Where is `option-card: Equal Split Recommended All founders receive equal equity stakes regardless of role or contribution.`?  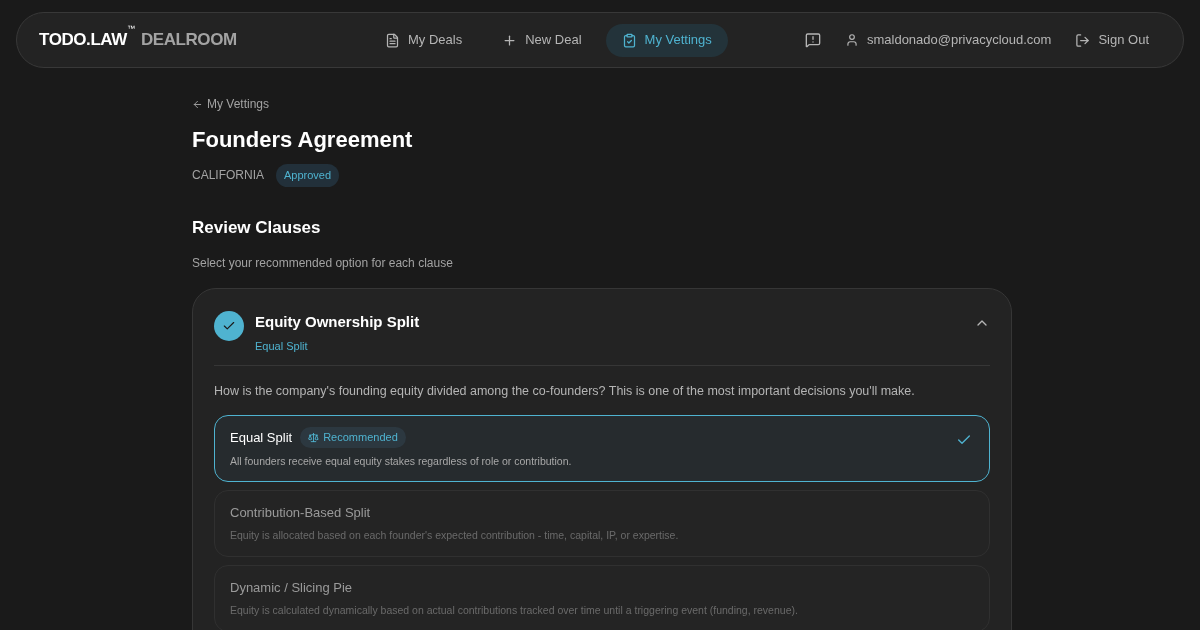 option-card: Equal Split Recommended All founders receive equal equity stakes regardless of role or contribution. is located at coordinates (602, 448).